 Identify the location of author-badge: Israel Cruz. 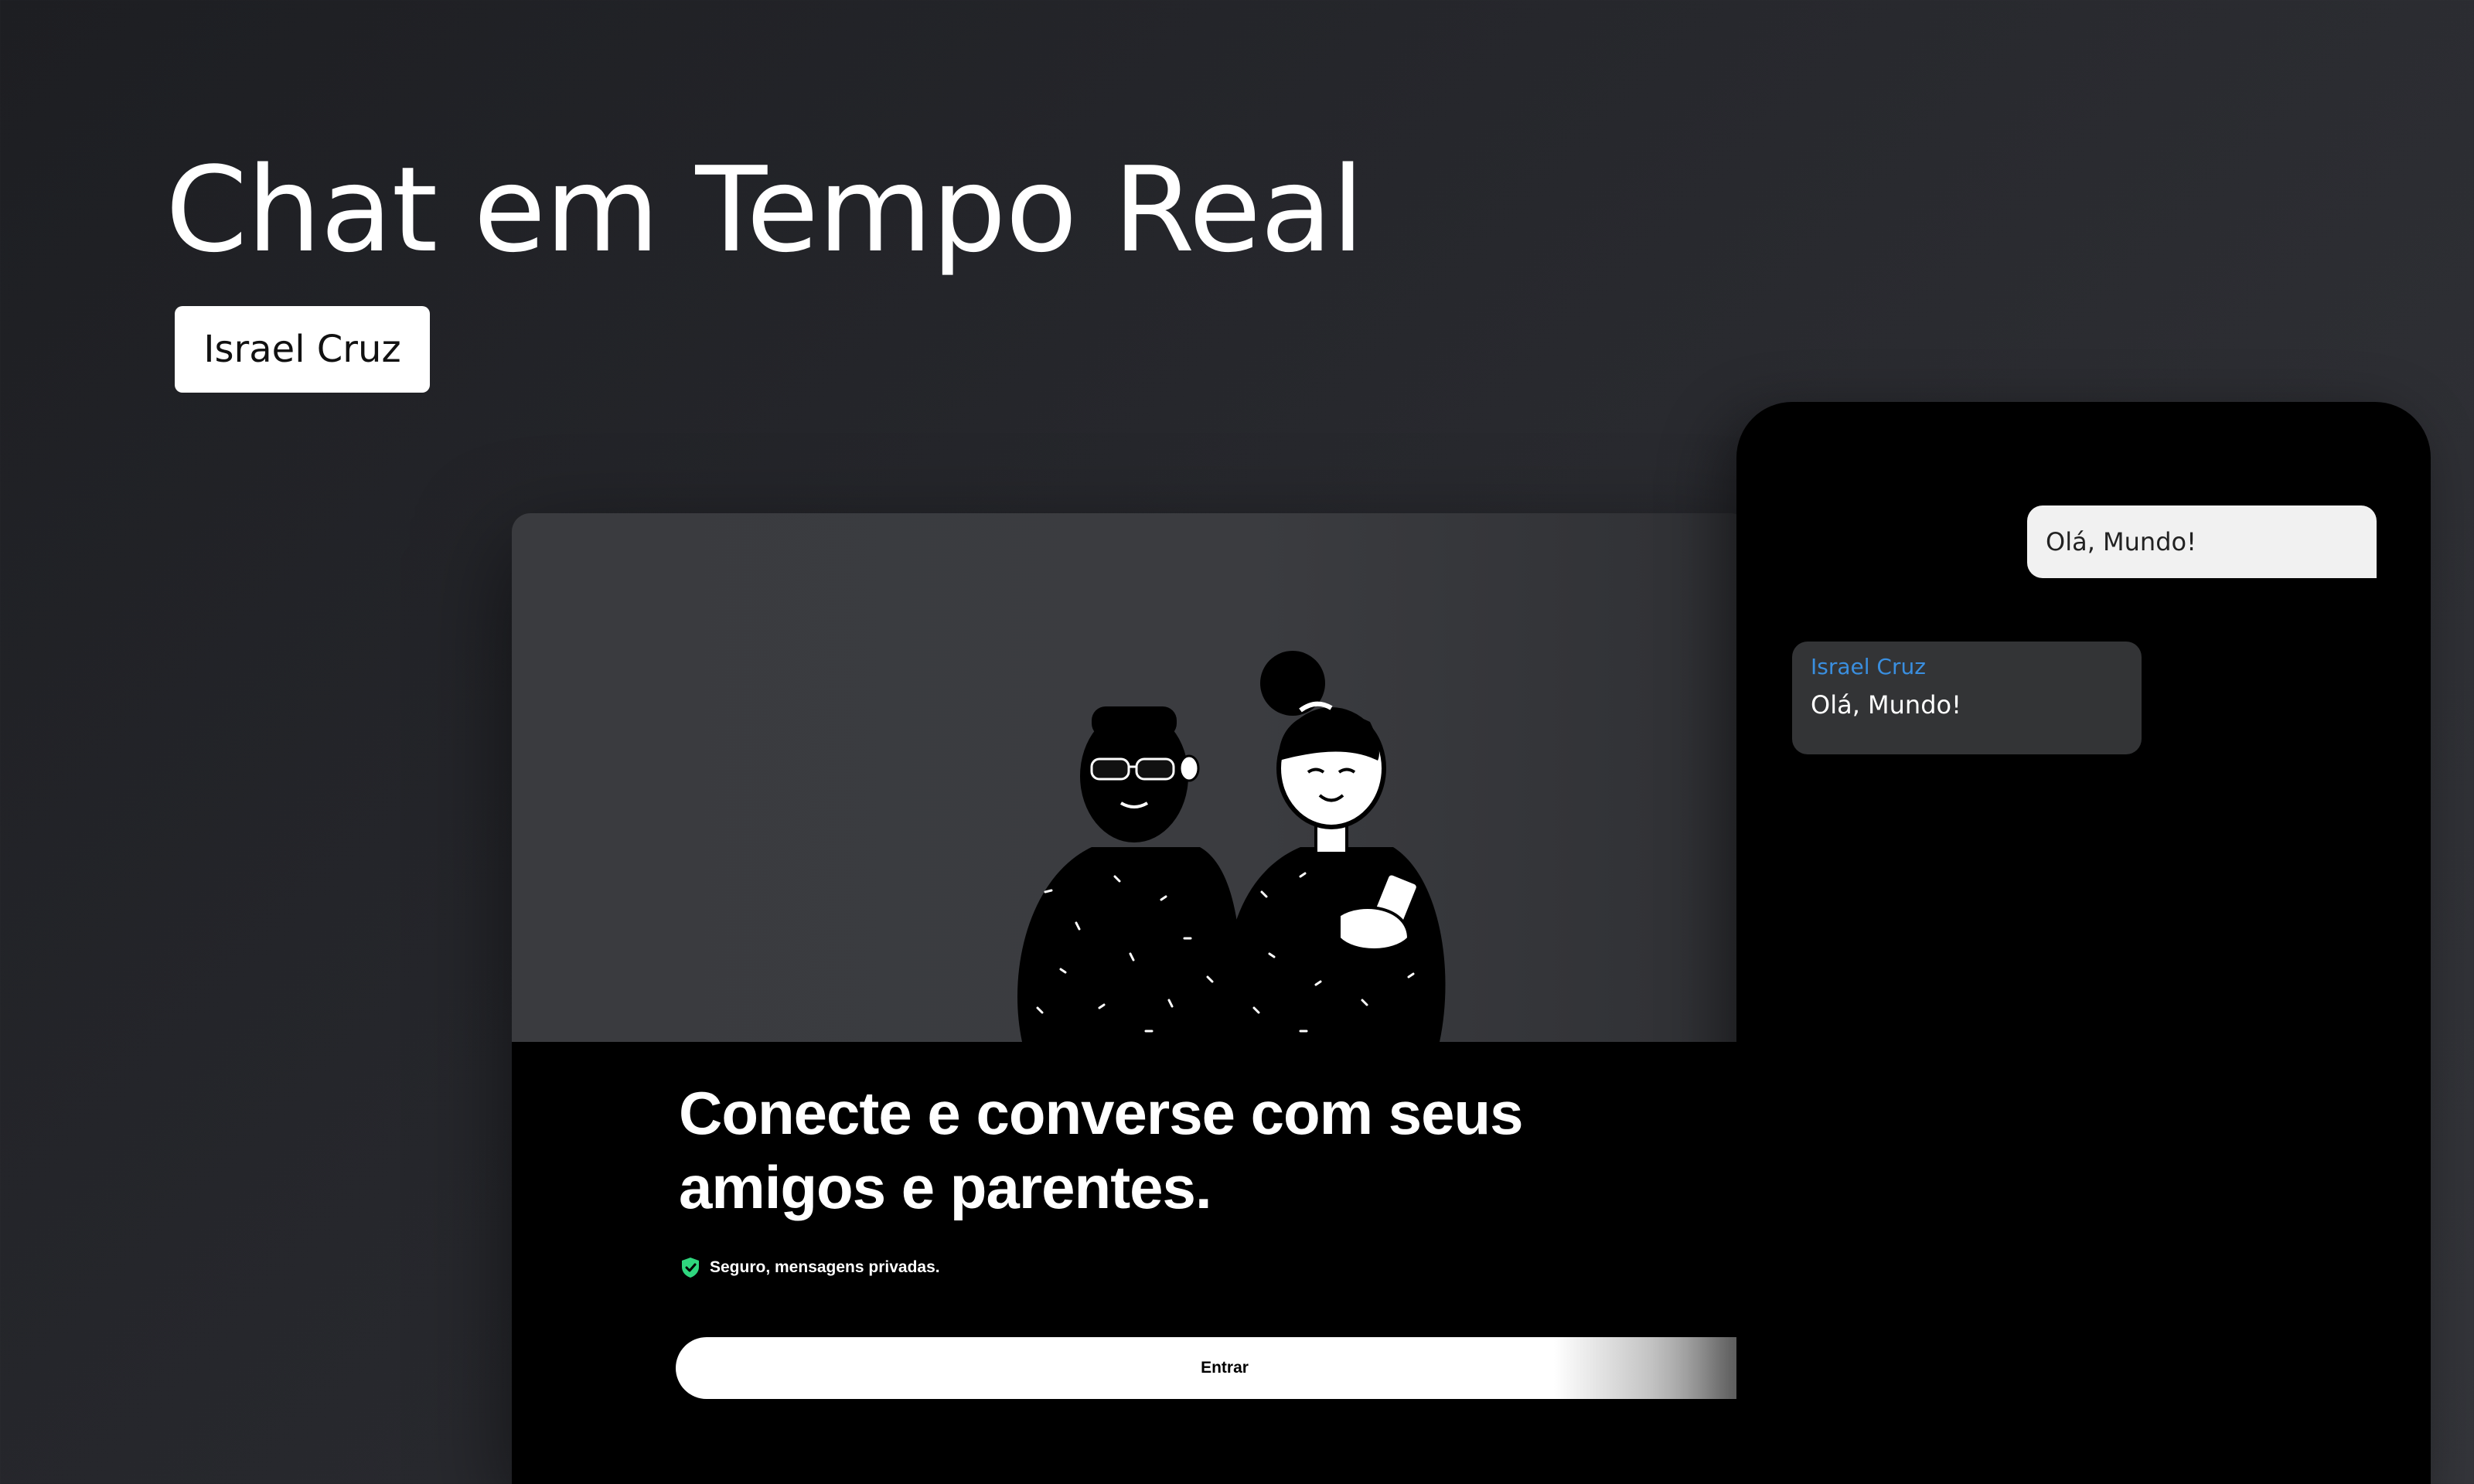
(302, 349).